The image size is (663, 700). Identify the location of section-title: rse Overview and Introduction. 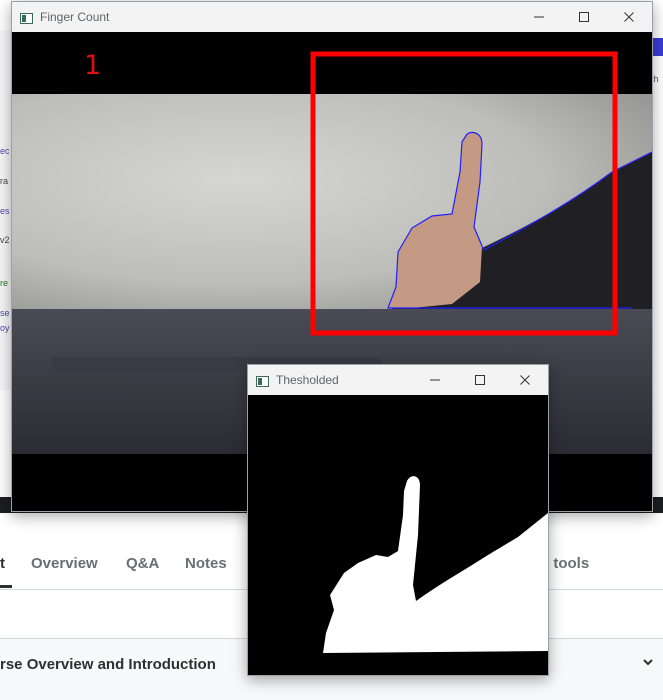
(108, 664).